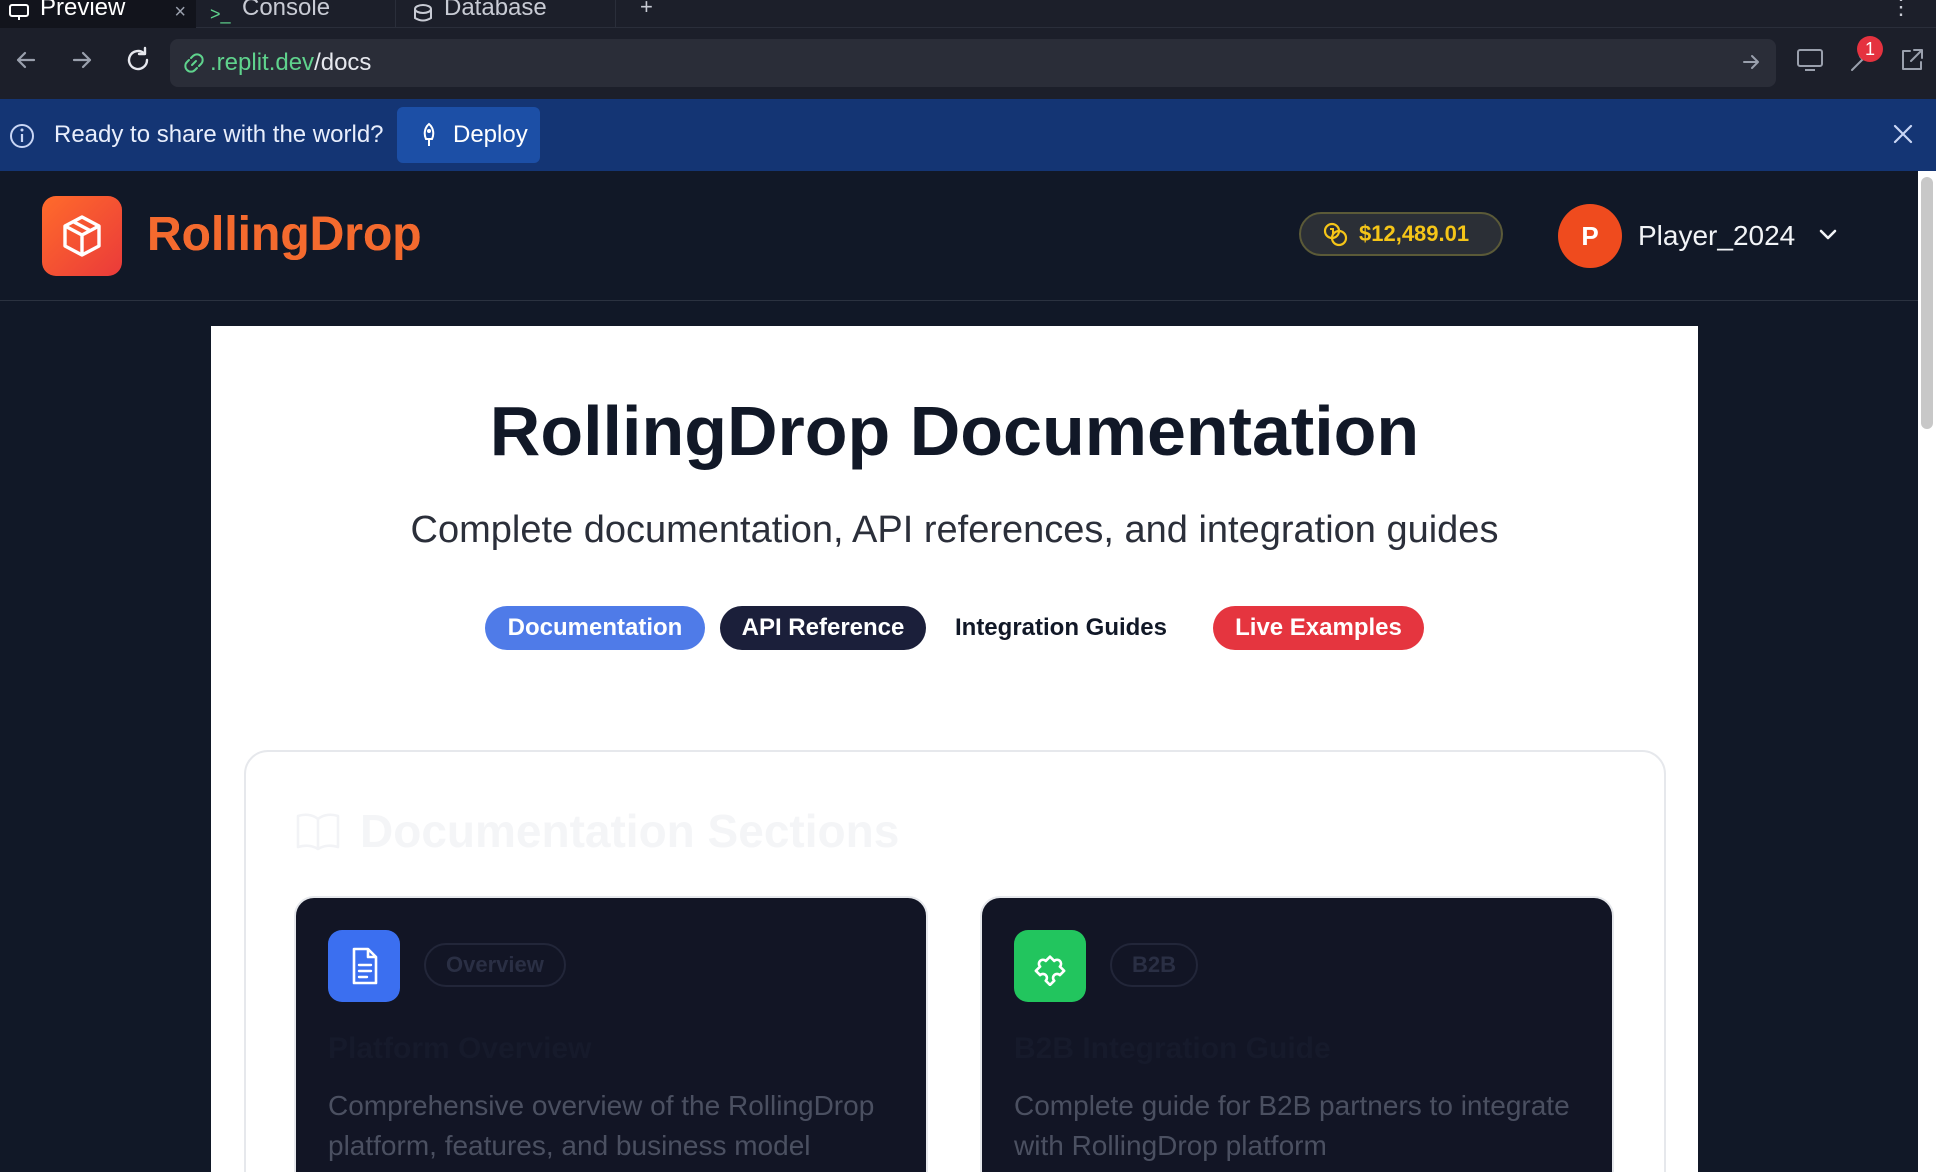 This screenshot has height=1172, width=1936. What do you see at coordinates (1901, 10) in the screenshot?
I see `more-icon: ⋮` at bounding box center [1901, 10].